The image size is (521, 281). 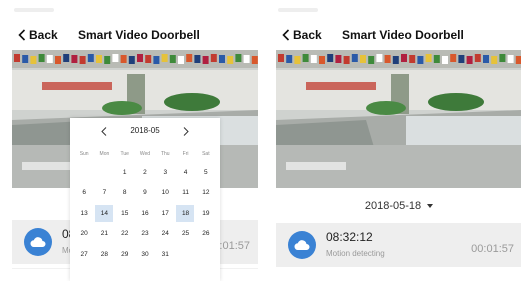 What do you see at coordinates (430, 206) in the screenshot?
I see `caret-down-icon` at bounding box center [430, 206].